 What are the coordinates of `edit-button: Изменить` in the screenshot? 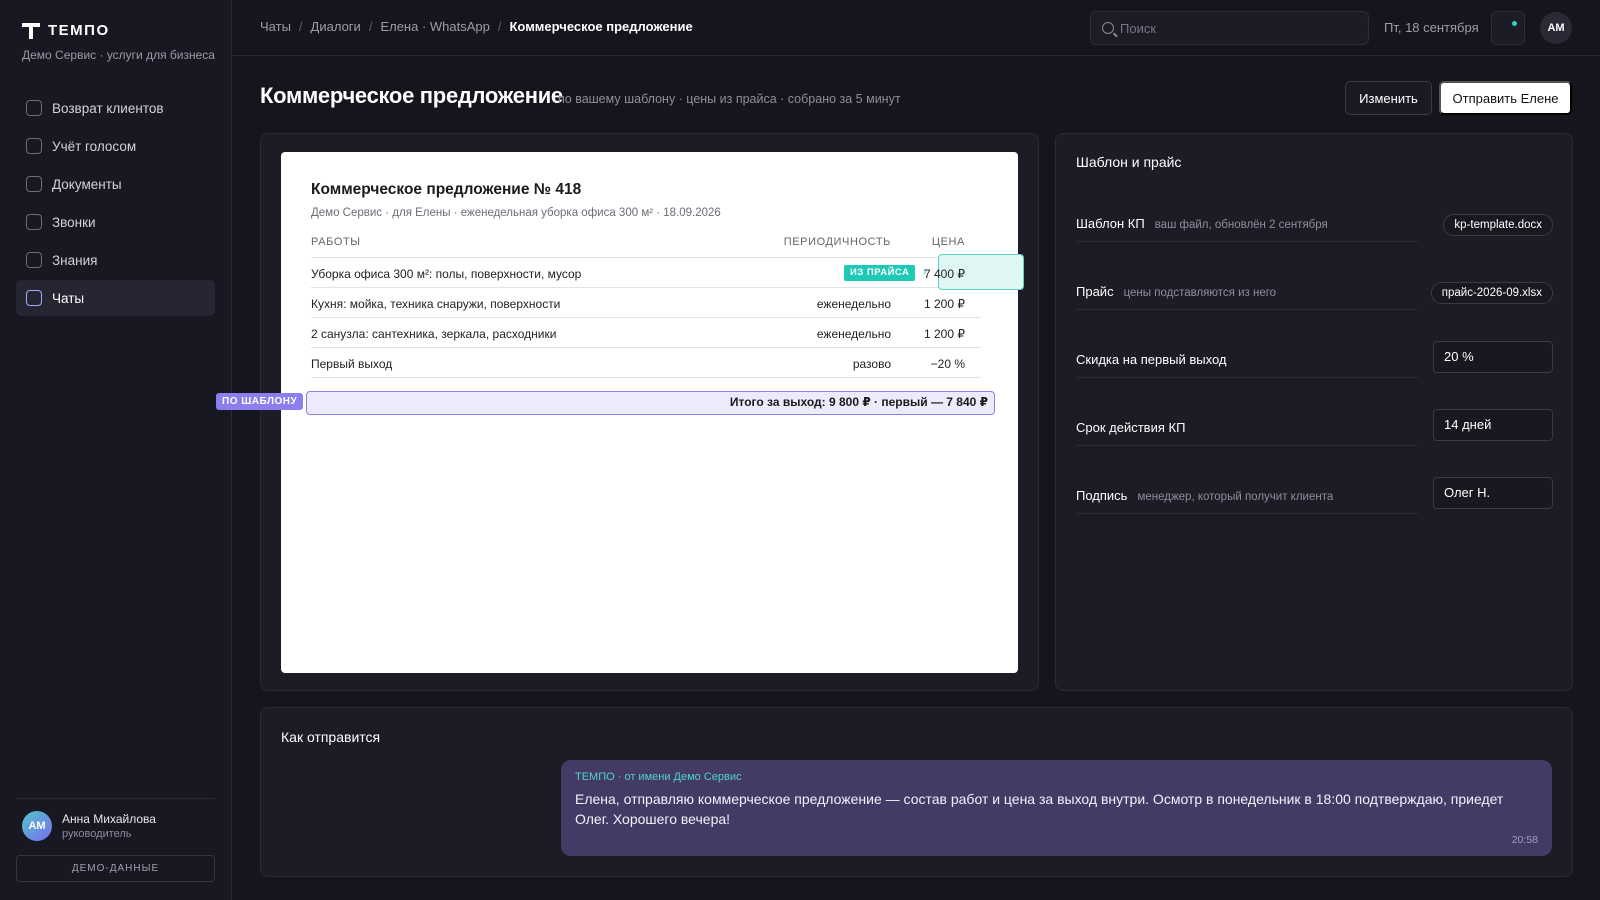 It's located at (1388, 98).